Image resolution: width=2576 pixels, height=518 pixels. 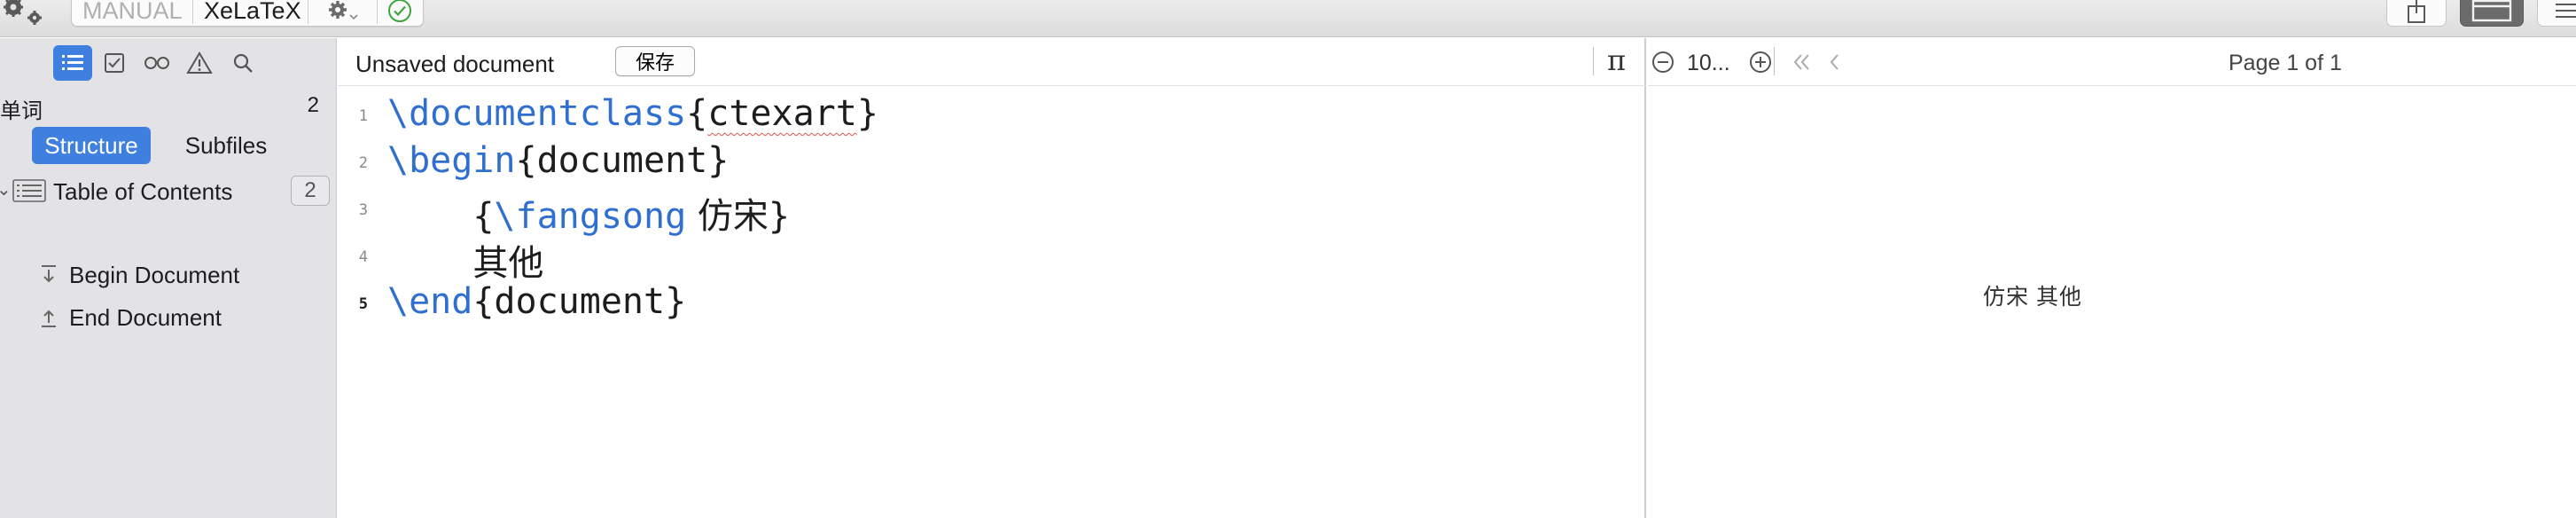 What do you see at coordinates (363, 116) in the screenshot?
I see `line-number: 1` at bounding box center [363, 116].